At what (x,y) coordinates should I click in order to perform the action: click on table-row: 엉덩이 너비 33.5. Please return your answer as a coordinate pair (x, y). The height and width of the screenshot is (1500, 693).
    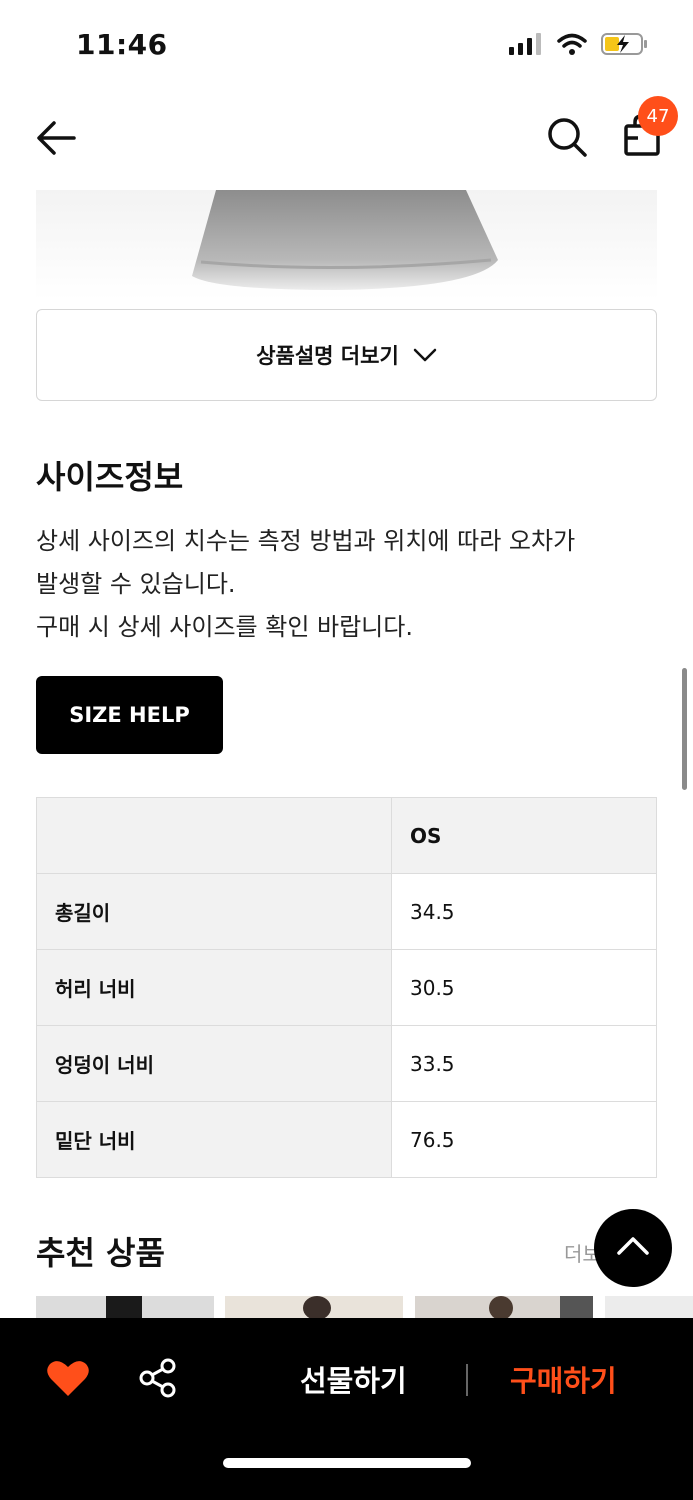
    Looking at the image, I should click on (346, 1063).